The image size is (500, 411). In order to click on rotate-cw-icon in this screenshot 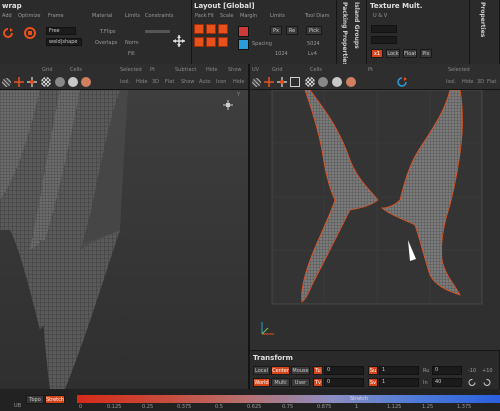, I will do `click(486, 382)`.